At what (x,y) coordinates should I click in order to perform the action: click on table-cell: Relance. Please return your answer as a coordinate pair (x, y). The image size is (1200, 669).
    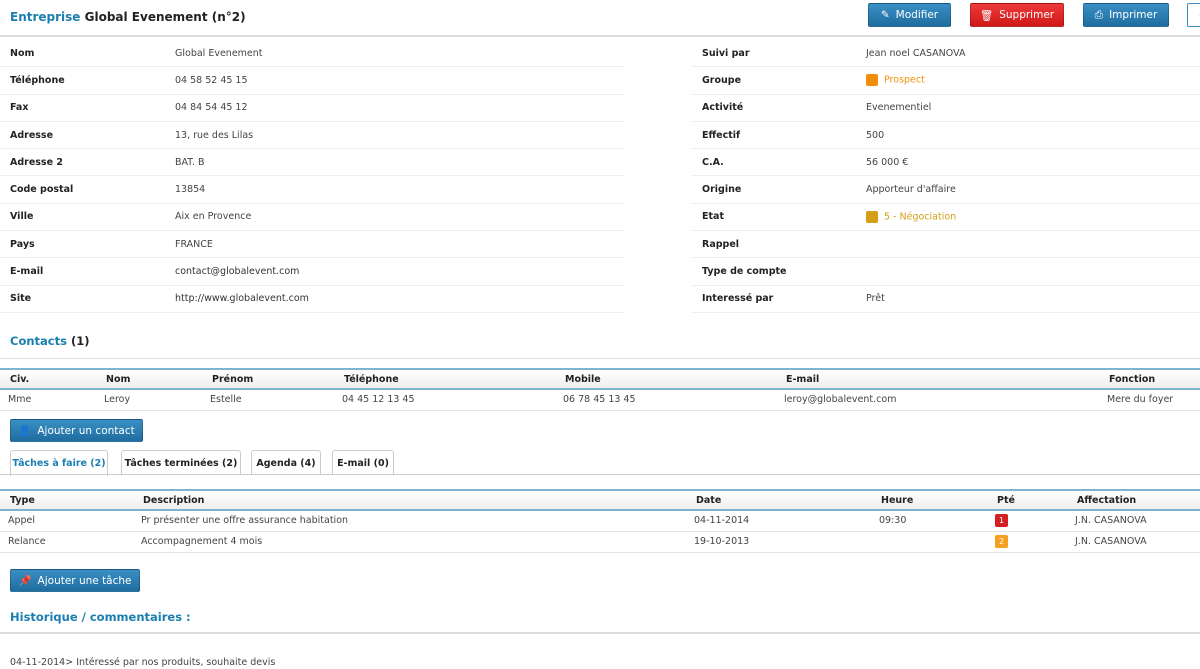
    Looking at the image, I should click on (66, 542).